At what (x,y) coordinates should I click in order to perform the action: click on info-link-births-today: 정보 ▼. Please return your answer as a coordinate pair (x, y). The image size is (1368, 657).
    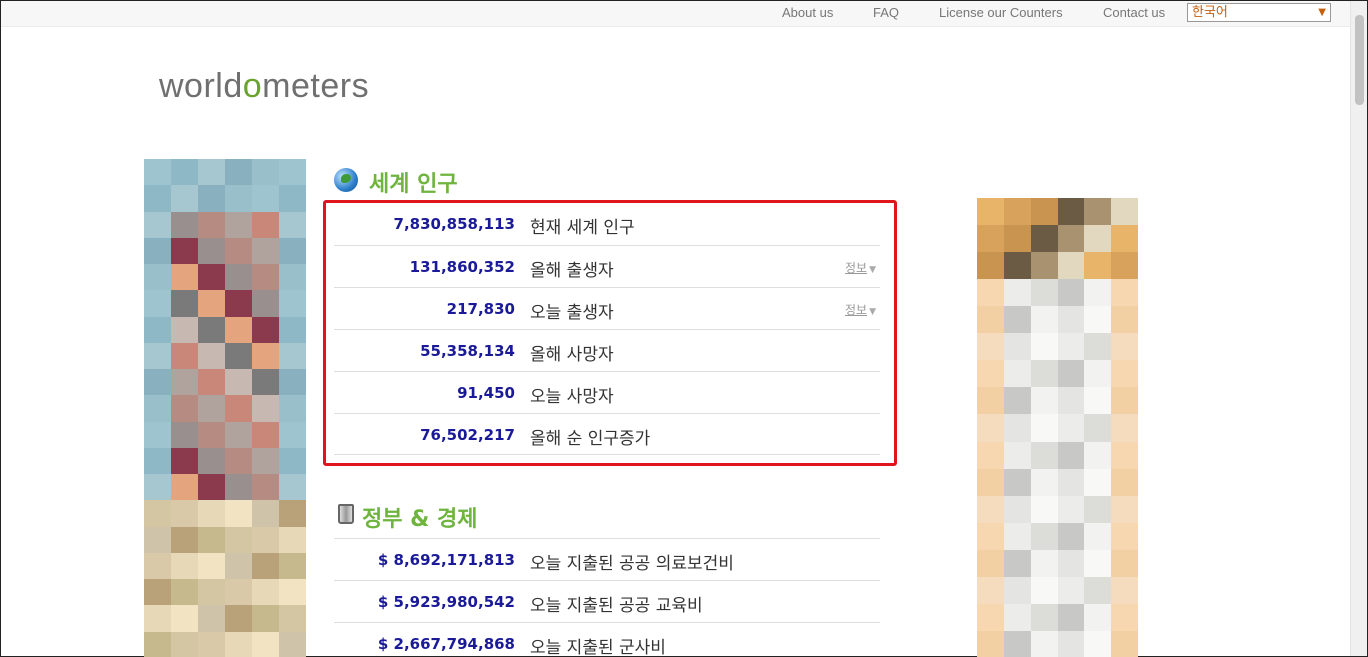
    Looking at the image, I should click on (860, 309).